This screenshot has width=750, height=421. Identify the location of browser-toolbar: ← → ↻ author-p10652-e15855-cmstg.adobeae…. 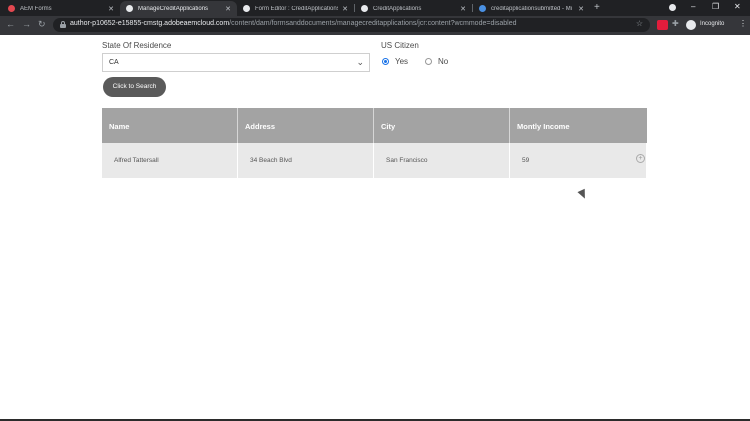
(375, 25).